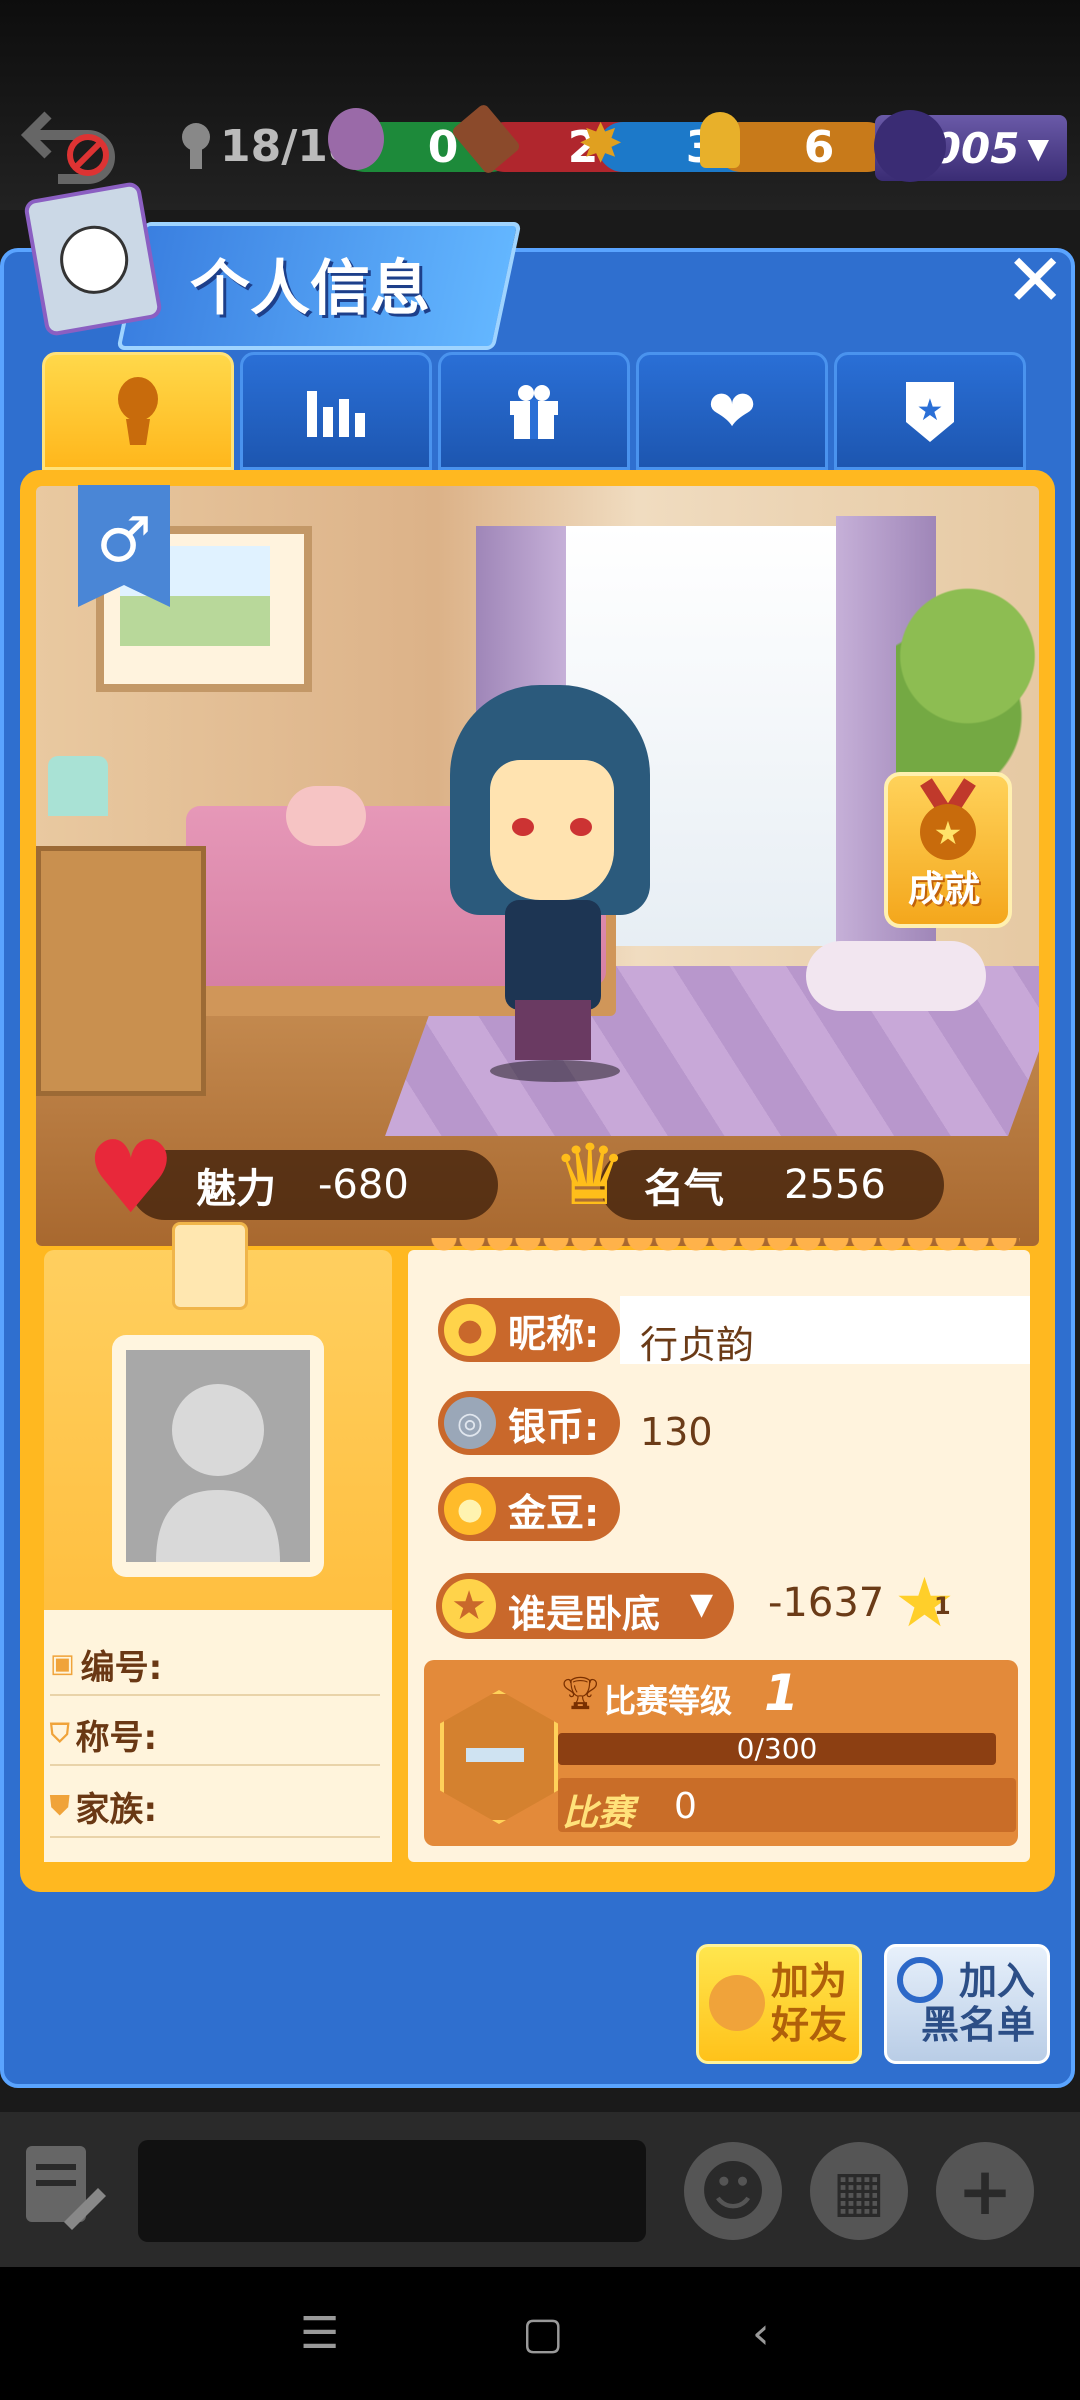 The width and height of the screenshot is (1080, 2400). What do you see at coordinates (942, 1606) in the screenshot?
I see `star-level-value: 1` at bounding box center [942, 1606].